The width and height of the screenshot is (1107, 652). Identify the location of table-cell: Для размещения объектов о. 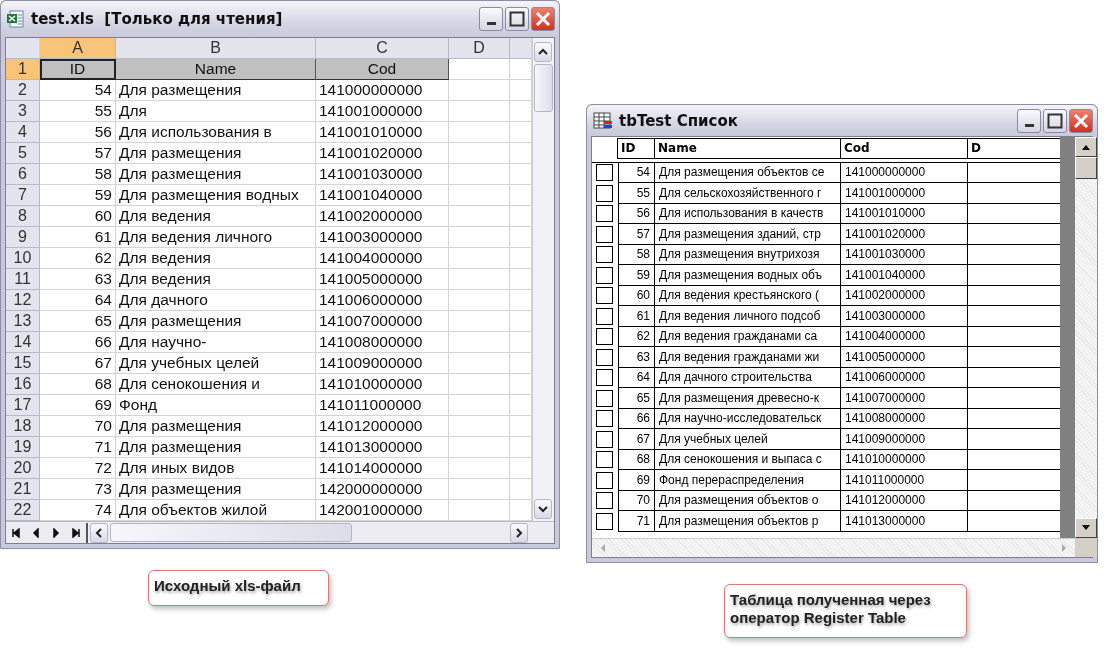
(748, 500).